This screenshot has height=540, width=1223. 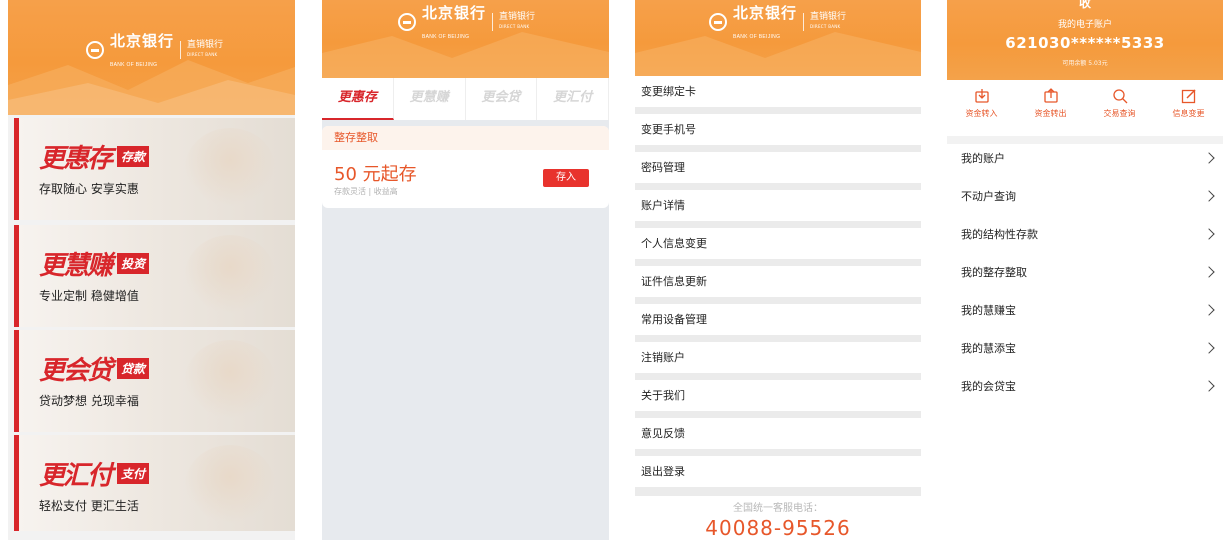 I want to click on quick-actions: 资金转入 资金转出 交易查询 信息变更, so click(x=1085, y=104).